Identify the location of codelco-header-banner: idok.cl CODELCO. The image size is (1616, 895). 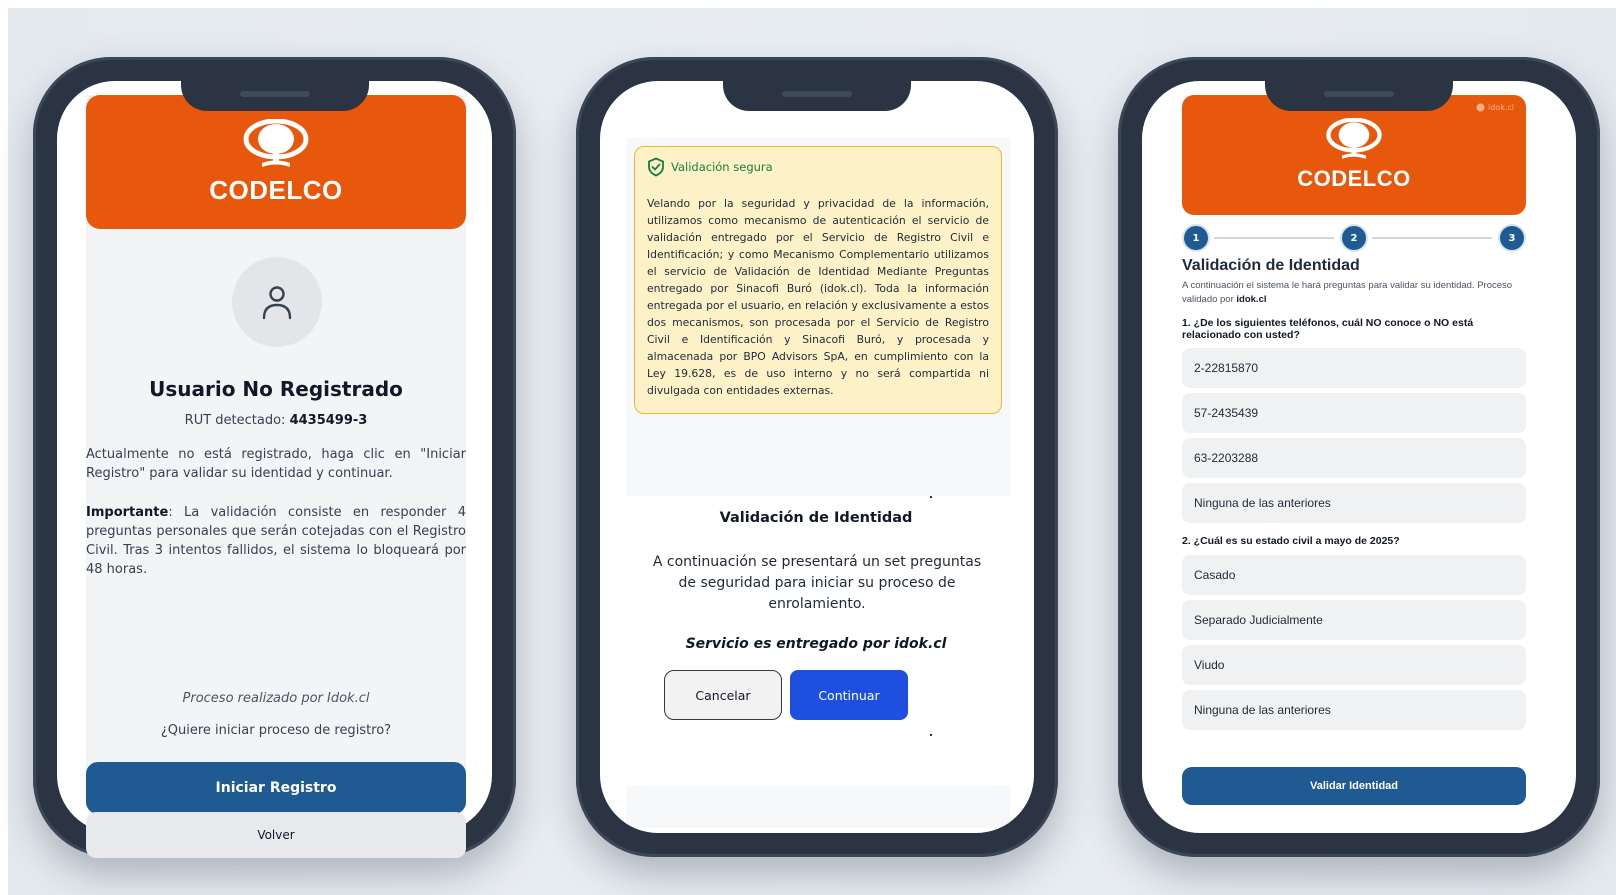
(1354, 155).